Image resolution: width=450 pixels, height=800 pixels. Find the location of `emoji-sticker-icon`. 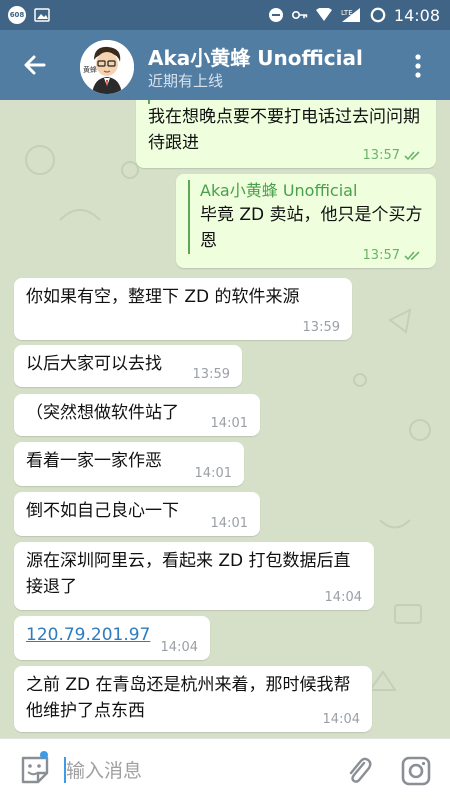

emoji-sticker-icon is located at coordinates (35, 770).